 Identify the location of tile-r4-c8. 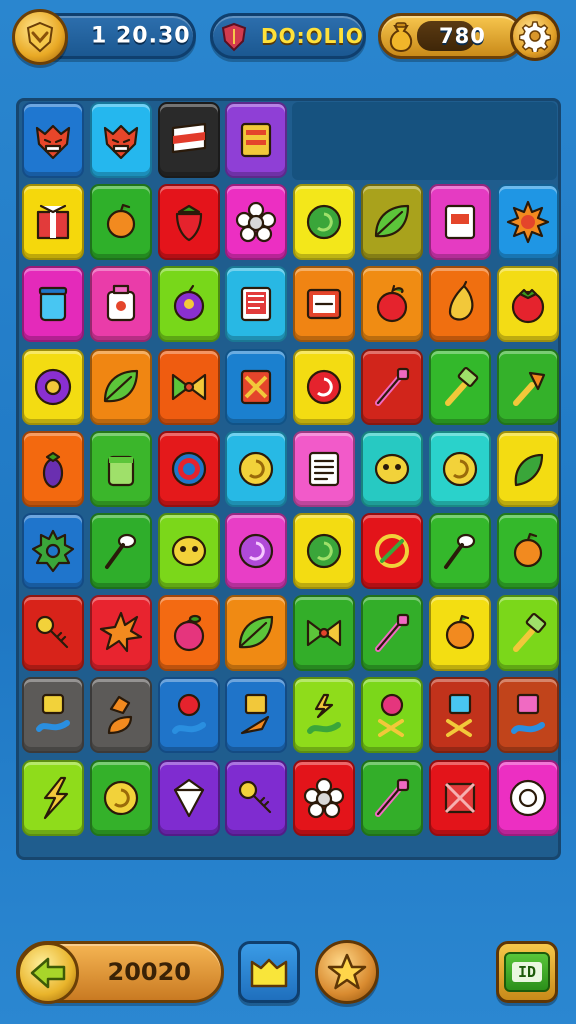
(527, 386).